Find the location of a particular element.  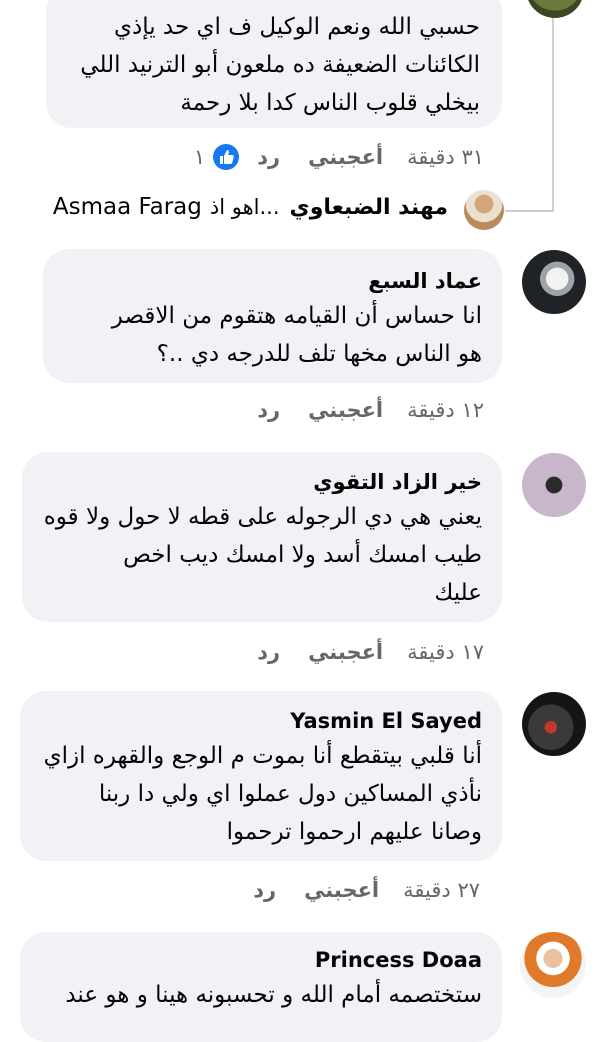

reactions: ١ is located at coordinates (216, 157).